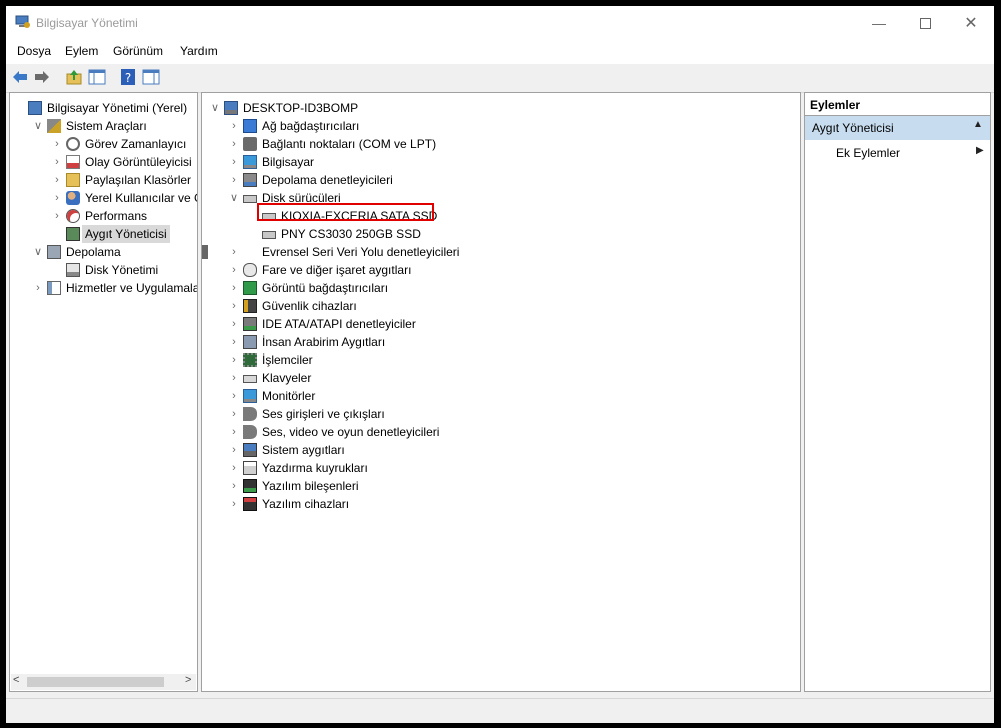  What do you see at coordinates (497, 288) in the screenshot?
I see `device-category: › Görüntü bağdaştırıcıları` at bounding box center [497, 288].